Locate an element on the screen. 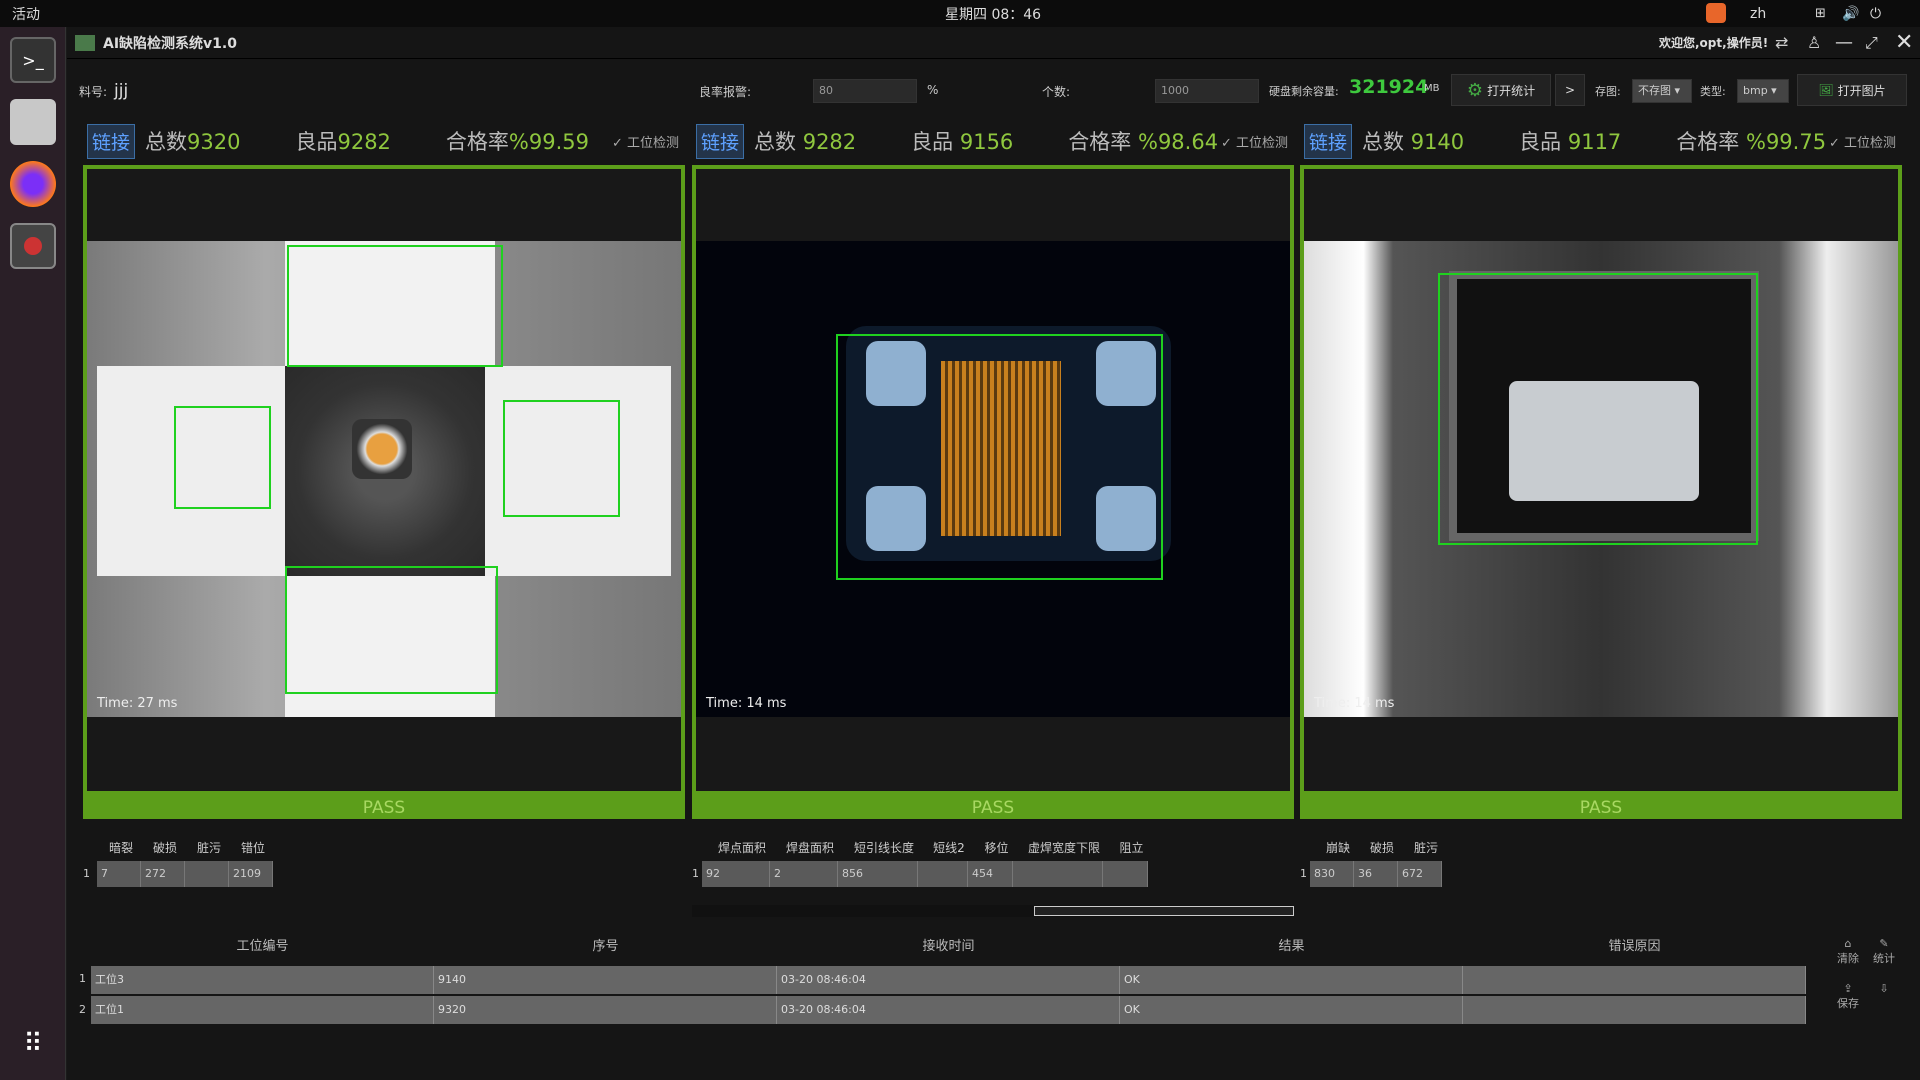 The height and width of the screenshot is (1080, 1920). table-cell: 856 is located at coordinates (878, 874).